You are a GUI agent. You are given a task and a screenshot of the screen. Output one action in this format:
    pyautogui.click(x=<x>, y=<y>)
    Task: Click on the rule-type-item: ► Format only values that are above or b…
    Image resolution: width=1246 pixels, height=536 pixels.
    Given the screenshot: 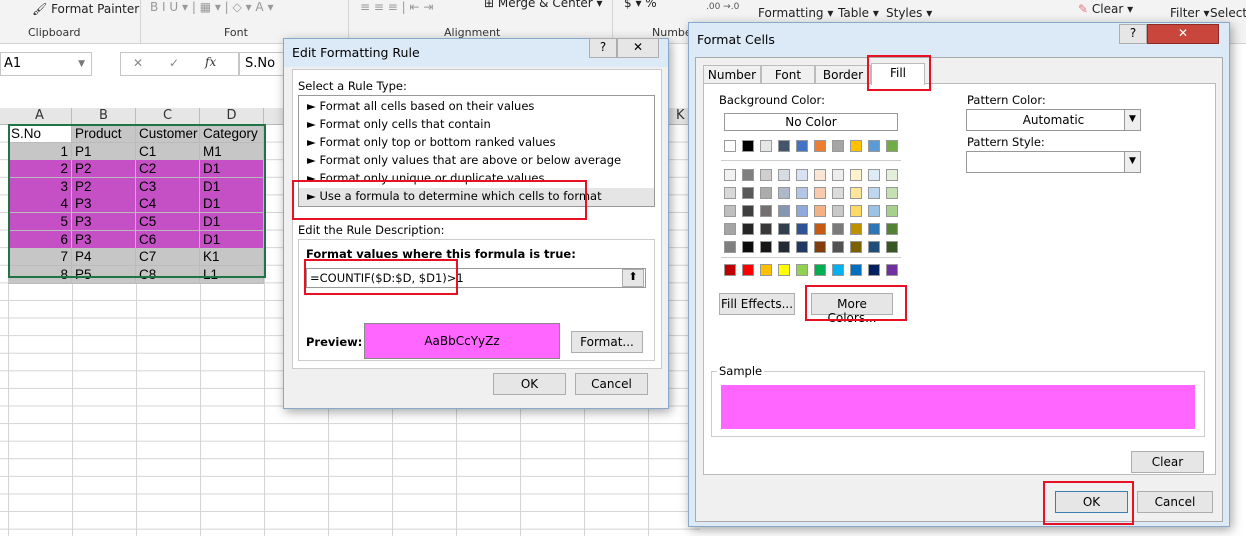 What is the action you would take?
    pyautogui.click(x=476, y=161)
    